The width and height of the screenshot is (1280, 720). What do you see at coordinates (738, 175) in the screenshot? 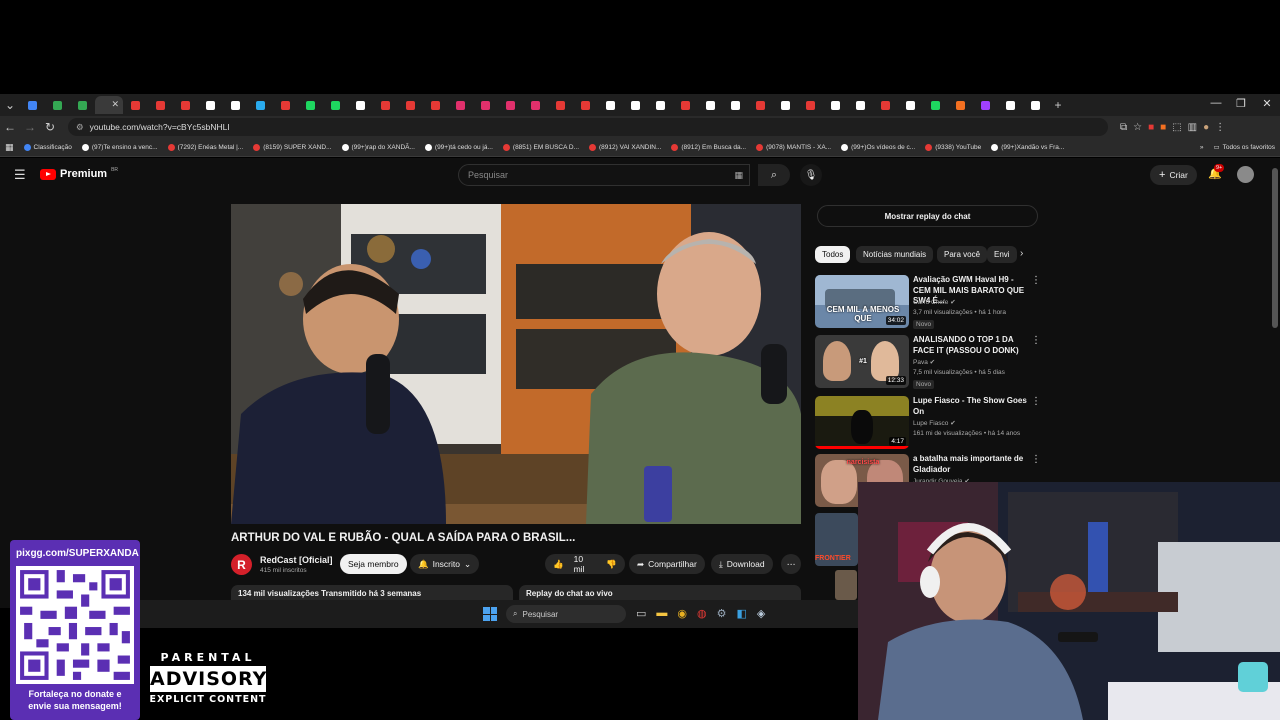
I see `keyboard-icon: ▦` at bounding box center [738, 175].